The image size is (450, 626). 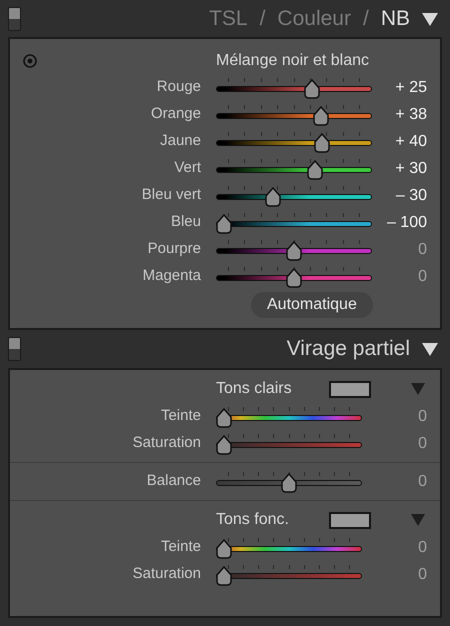 I want to click on tone-title: Tons fonc., so click(x=253, y=520).